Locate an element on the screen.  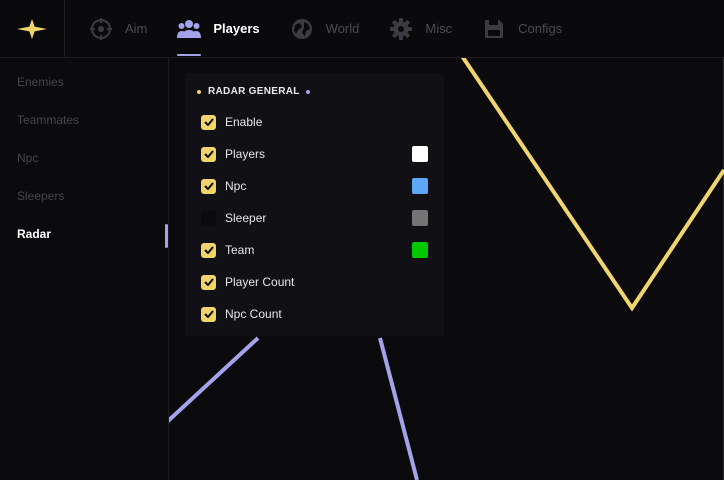
sidebar-item-sleepers: Sleepers is located at coordinates (40, 196).